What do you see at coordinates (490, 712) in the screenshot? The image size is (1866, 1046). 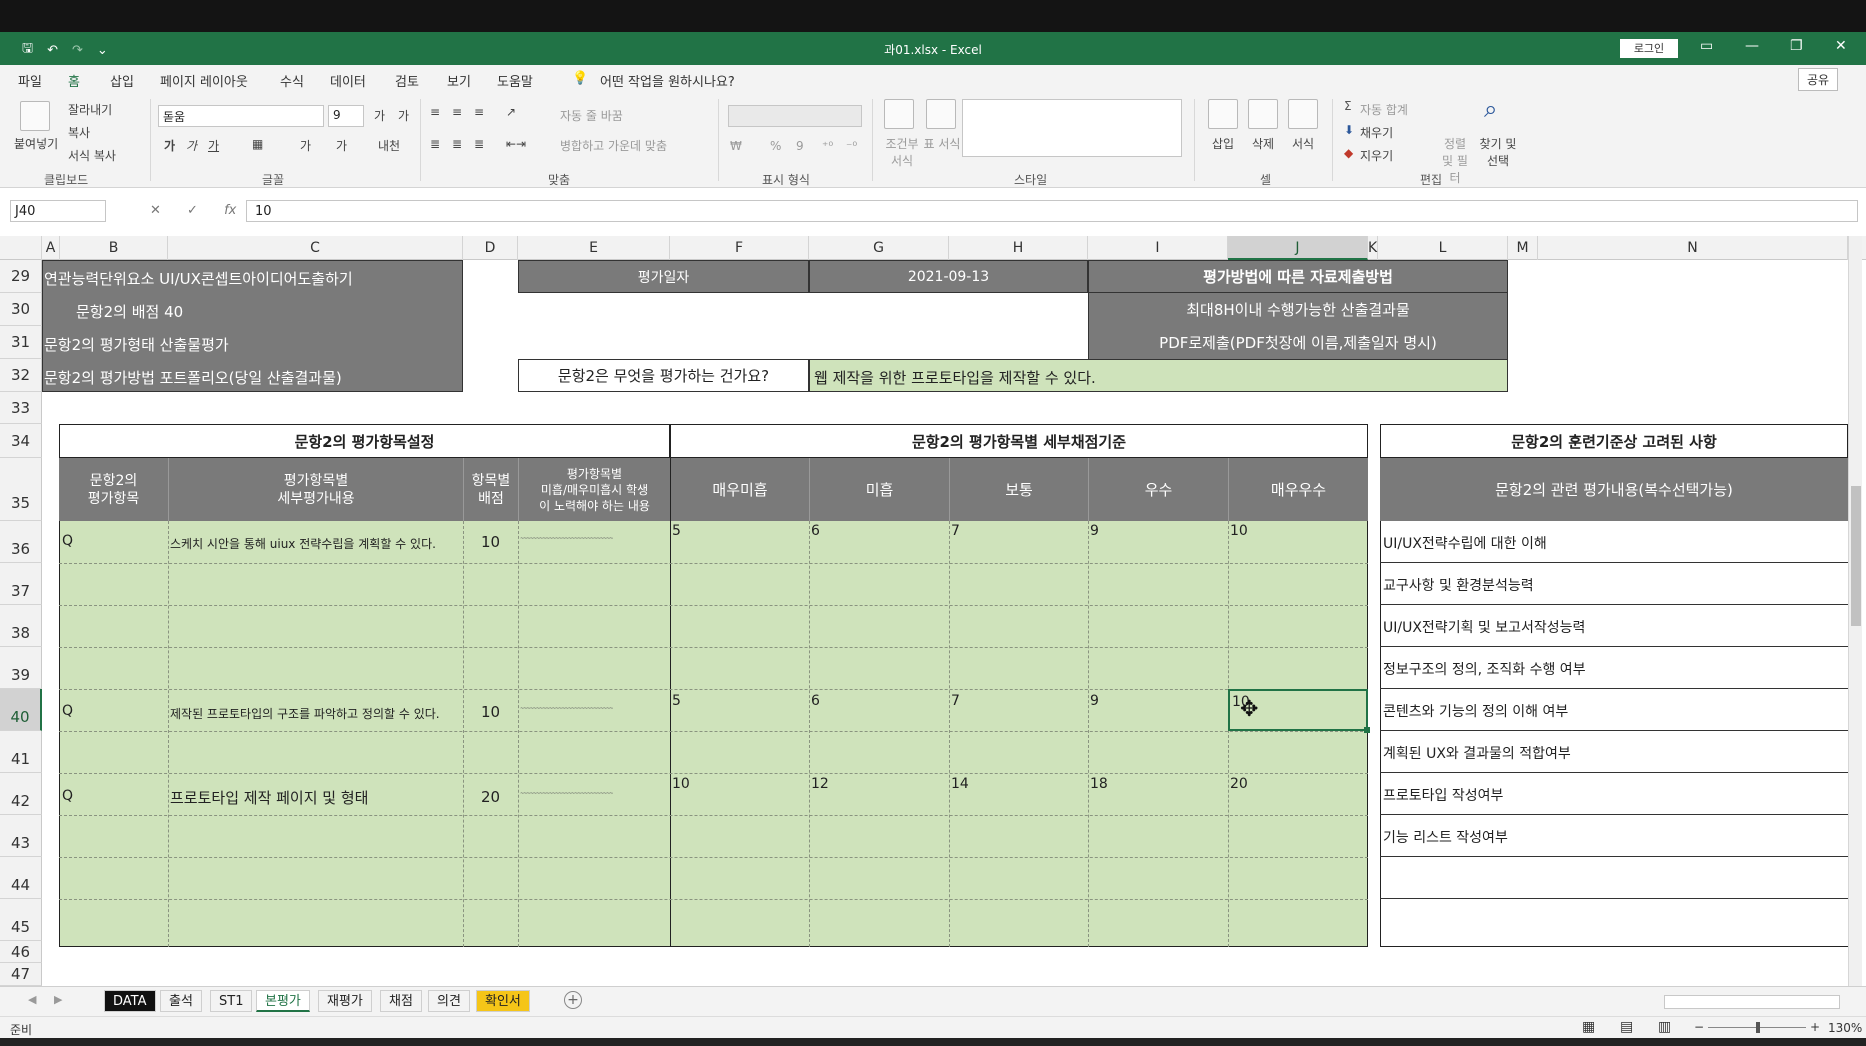 I see `item-score-40: 10` at bounding box center [490, 712].